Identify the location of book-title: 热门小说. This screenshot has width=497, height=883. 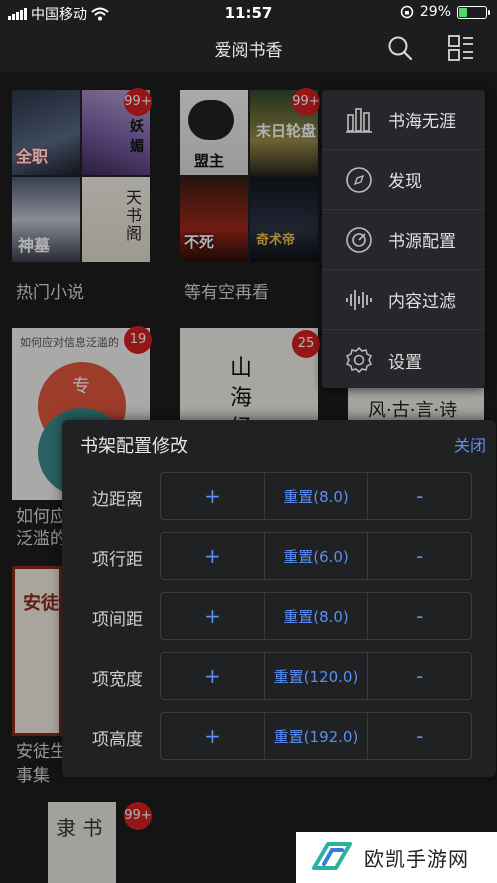
(50, 293).